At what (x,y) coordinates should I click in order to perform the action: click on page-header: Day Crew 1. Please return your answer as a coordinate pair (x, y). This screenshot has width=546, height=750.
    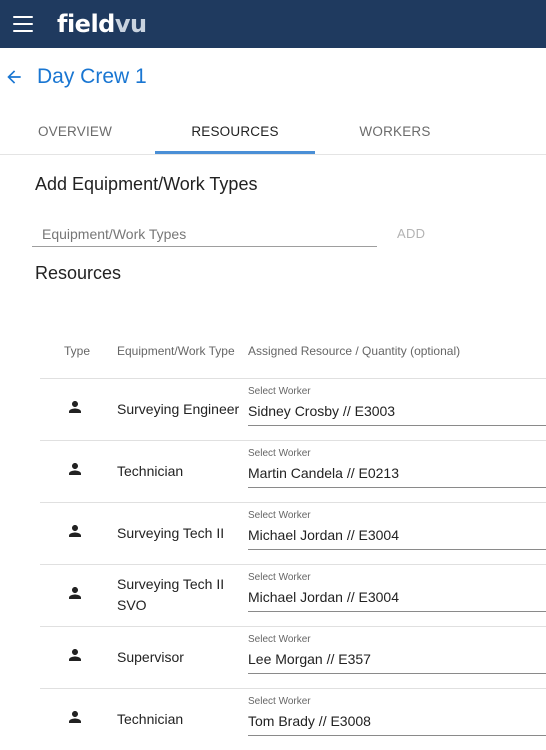
    Looking at the image, I should click on (73, 77).